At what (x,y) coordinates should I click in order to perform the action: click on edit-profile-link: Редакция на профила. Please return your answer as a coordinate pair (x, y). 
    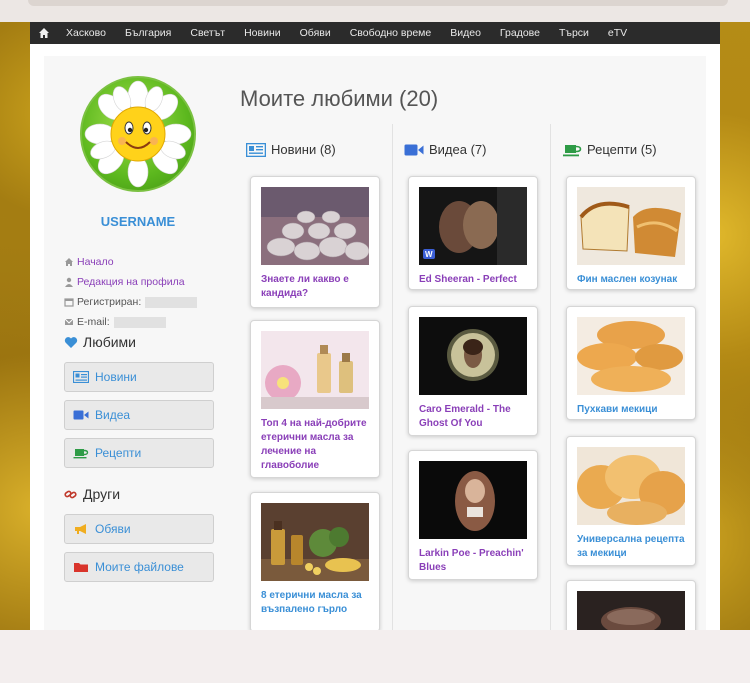
    Looking at the image, I should click on (131, 282).